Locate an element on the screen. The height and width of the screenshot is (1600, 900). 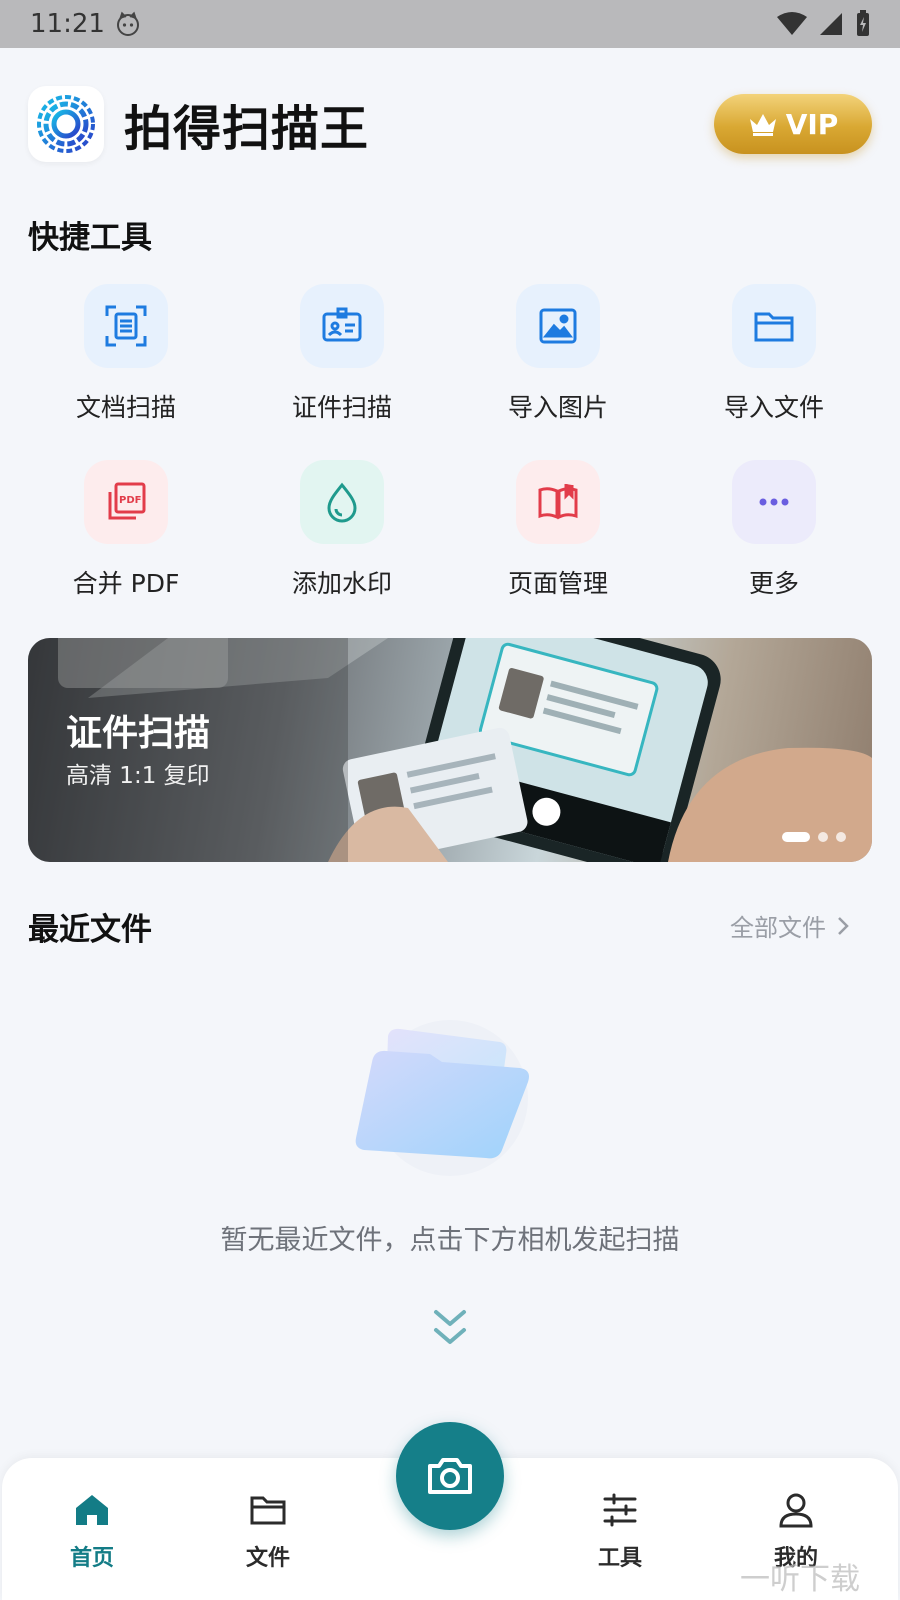
all-files-label: 全部文件 is located at coordinates (778, 928).